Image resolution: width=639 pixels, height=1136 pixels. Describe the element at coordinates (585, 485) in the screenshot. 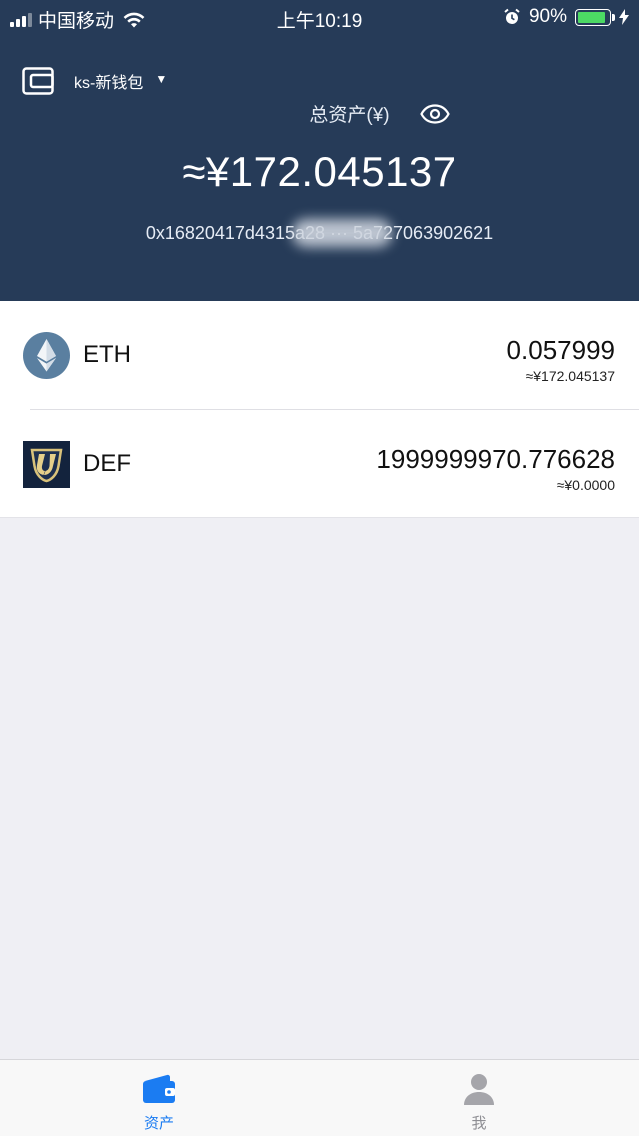

I see `token-fiat-value: ≈¥0.0000` at that location.